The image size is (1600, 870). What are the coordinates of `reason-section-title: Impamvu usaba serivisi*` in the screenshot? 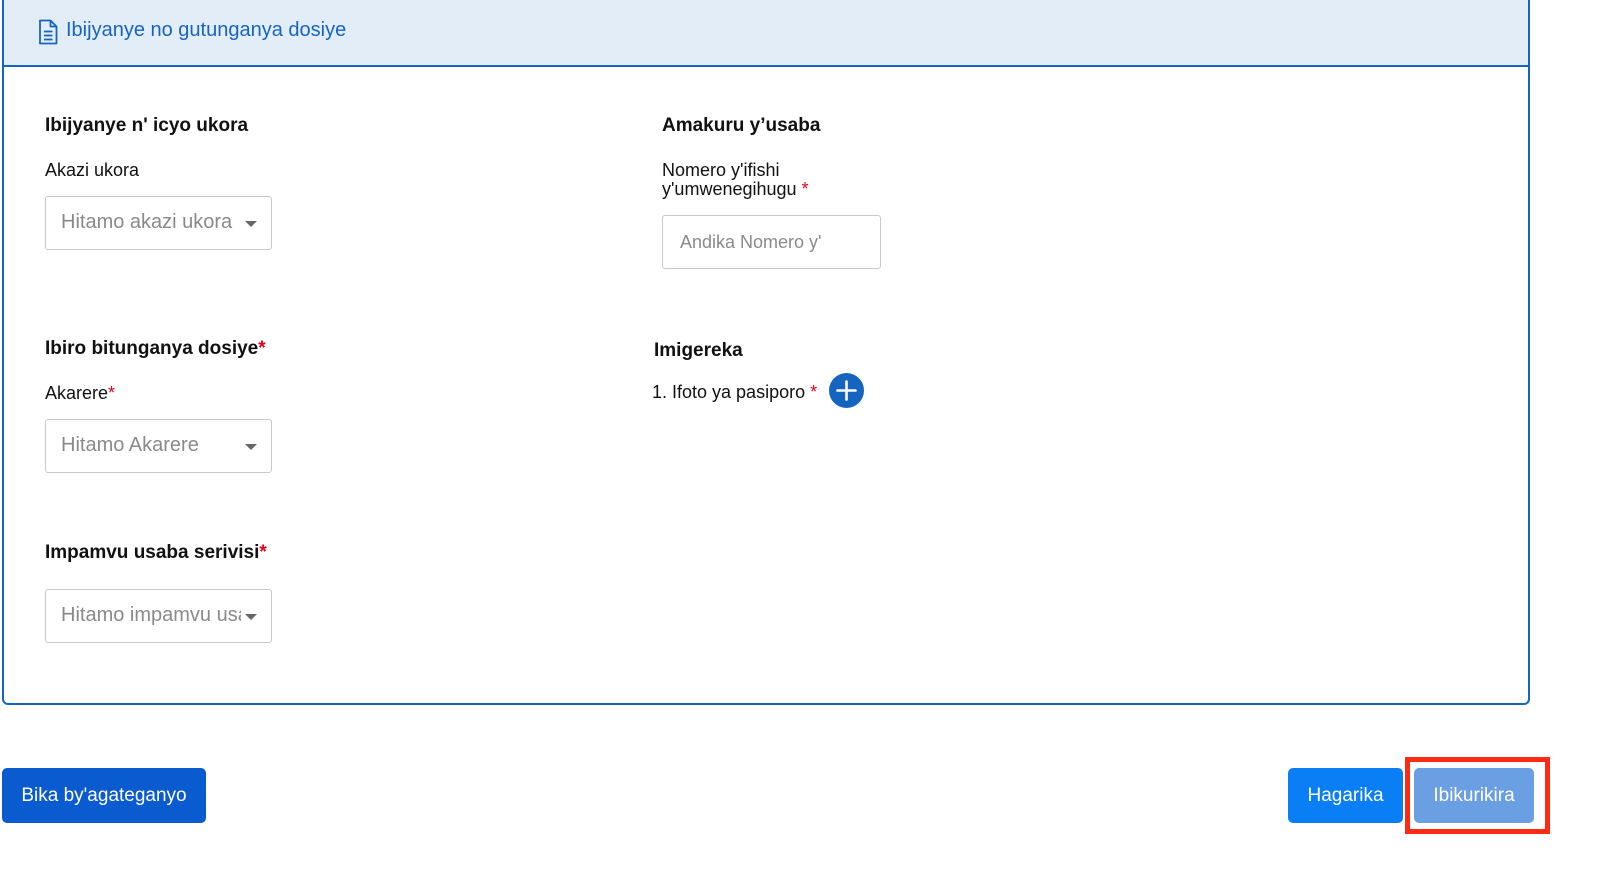 It's located at (156, 553).